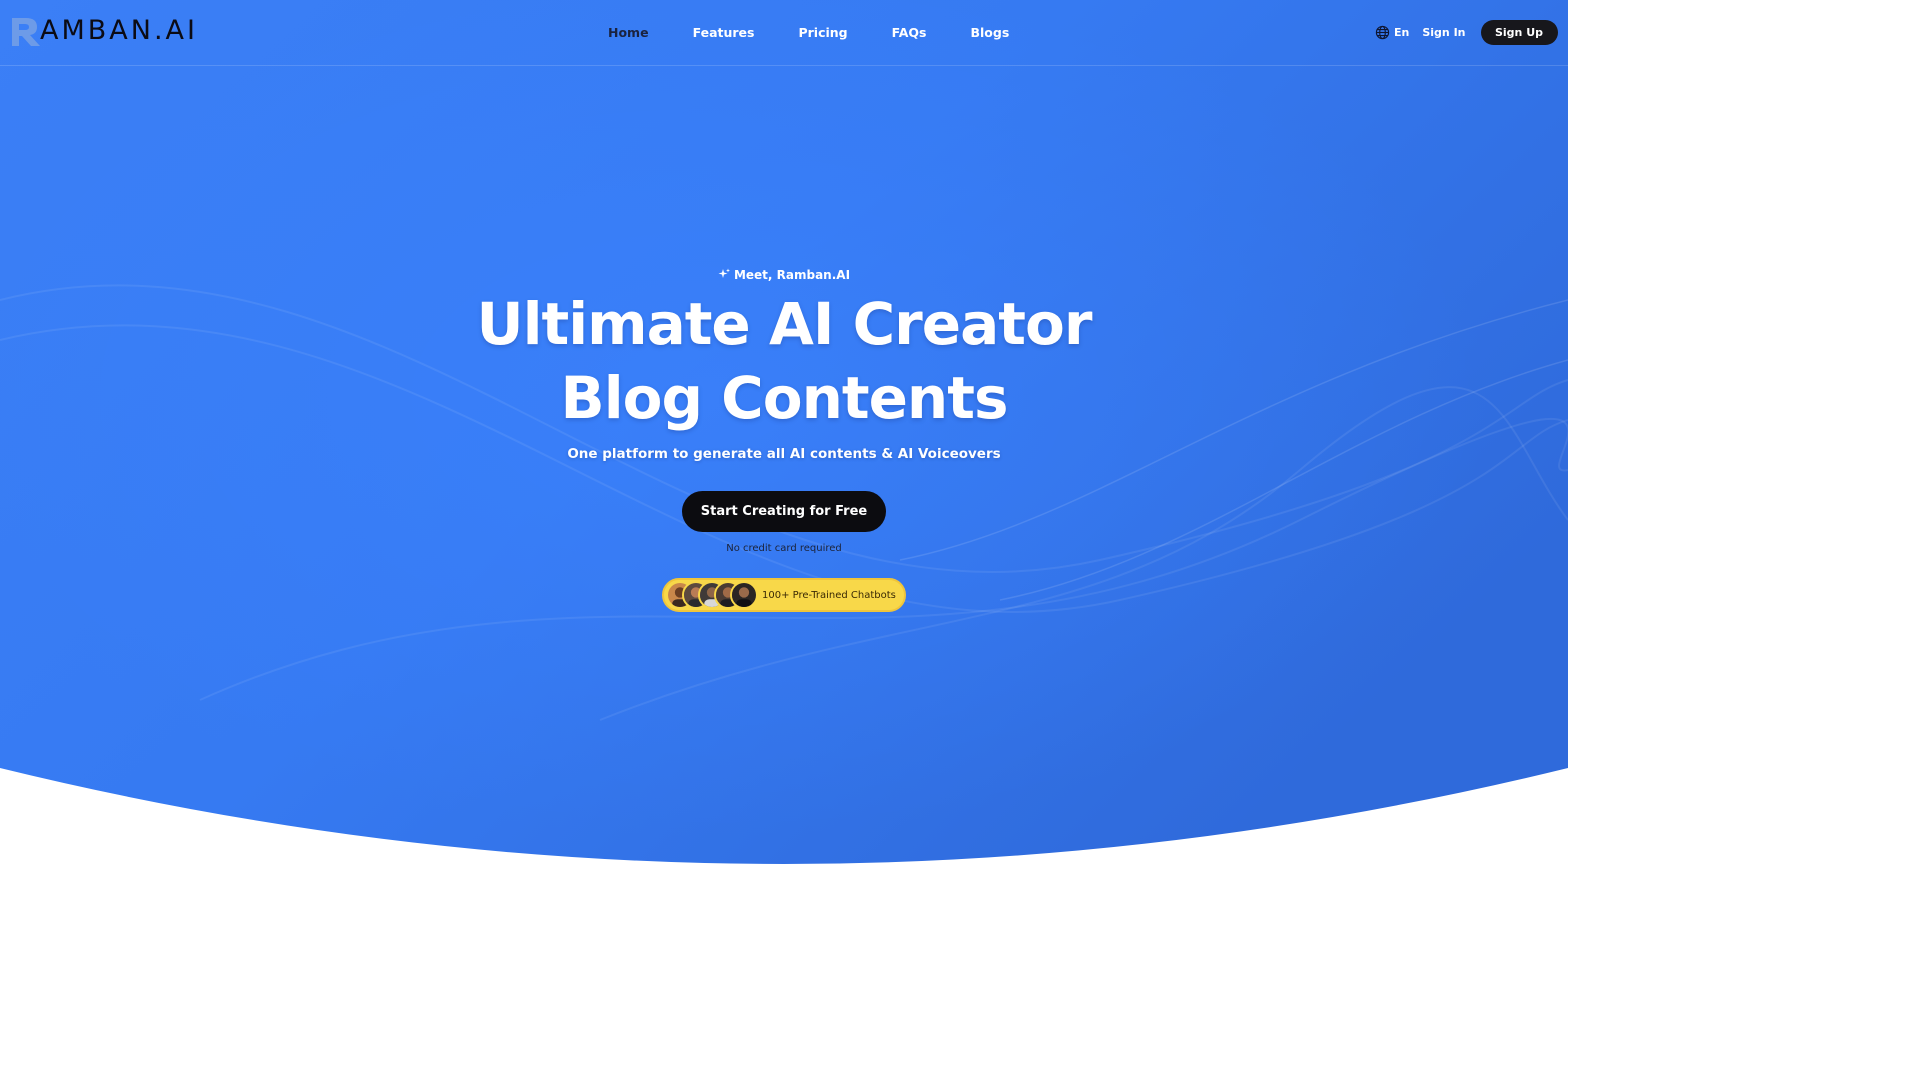  Describe the element at coordinates (119, 30) in the screenshot. I see `logo-text: AMBAN.AI` at that location.